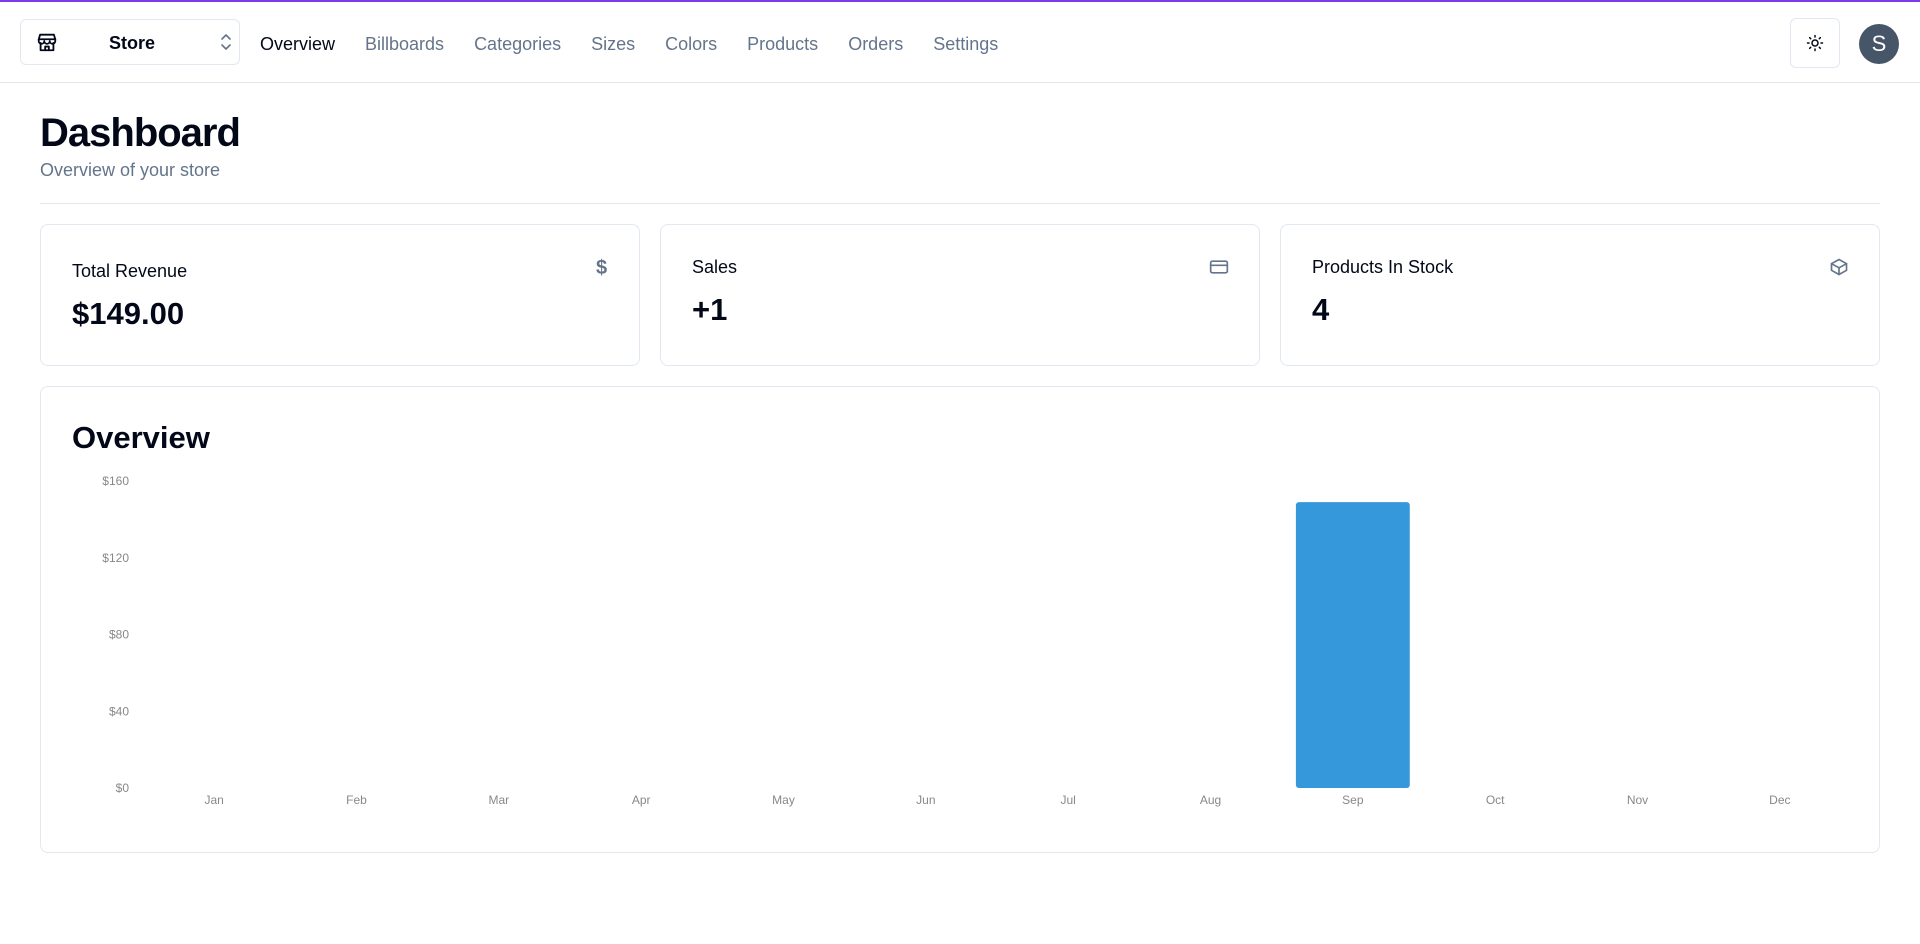 The image size is (1920, 944). I want to click on x-tick-label: Aug, so click(1210, 800).